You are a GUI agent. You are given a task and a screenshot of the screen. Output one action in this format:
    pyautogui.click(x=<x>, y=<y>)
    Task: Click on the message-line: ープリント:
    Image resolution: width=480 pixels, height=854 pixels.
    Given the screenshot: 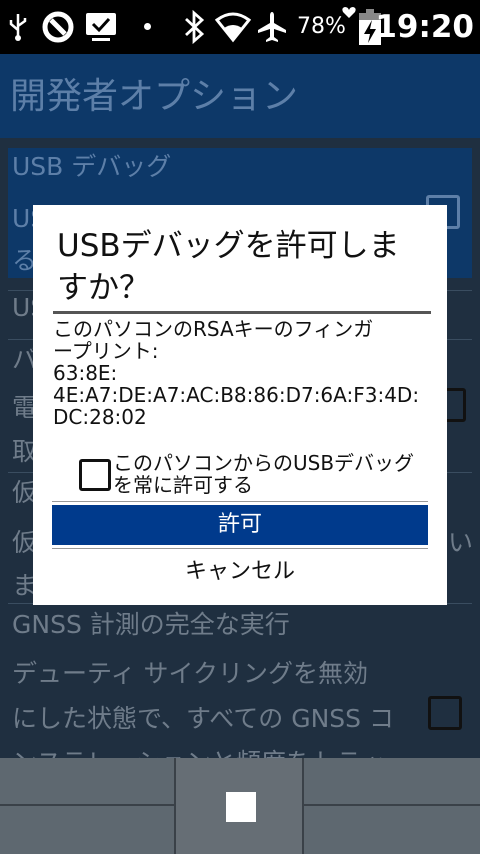 What is the action you would take?
    pyautogui.click(x=106, y=351)
    